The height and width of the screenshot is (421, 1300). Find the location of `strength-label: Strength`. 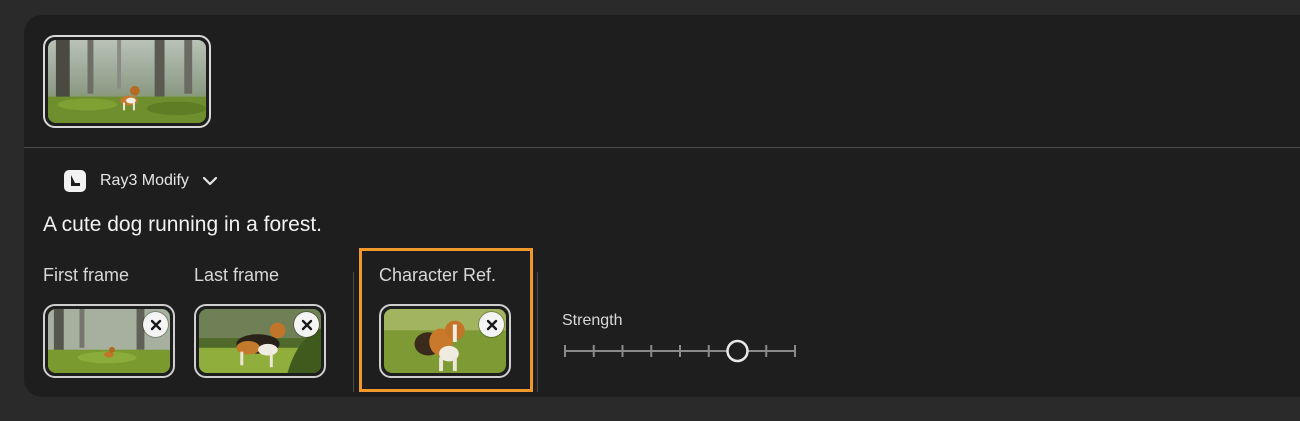

strength-label: Strength is located at coordinates (592, 320).